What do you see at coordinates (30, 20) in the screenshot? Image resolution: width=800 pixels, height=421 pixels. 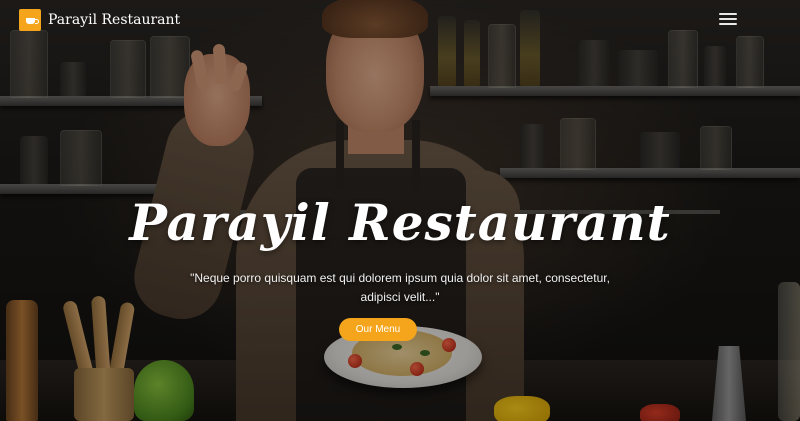 I see `coffee-cup-icon` at bounding box center [30, 20].